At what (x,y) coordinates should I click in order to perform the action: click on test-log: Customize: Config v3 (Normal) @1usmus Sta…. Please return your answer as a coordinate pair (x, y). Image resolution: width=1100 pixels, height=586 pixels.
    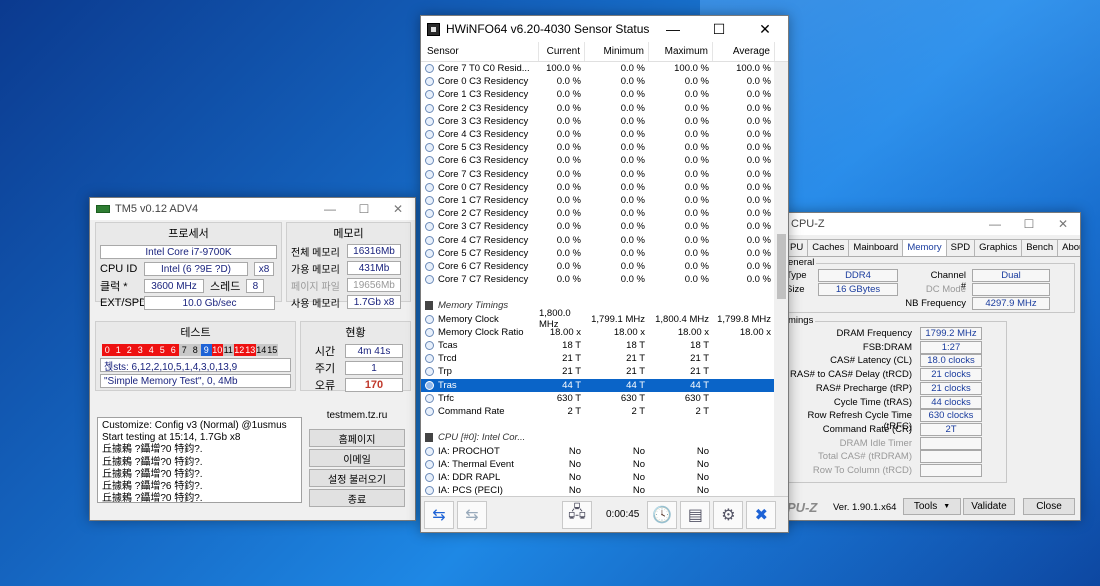
    Looking at the image, I should click on (199, 460).